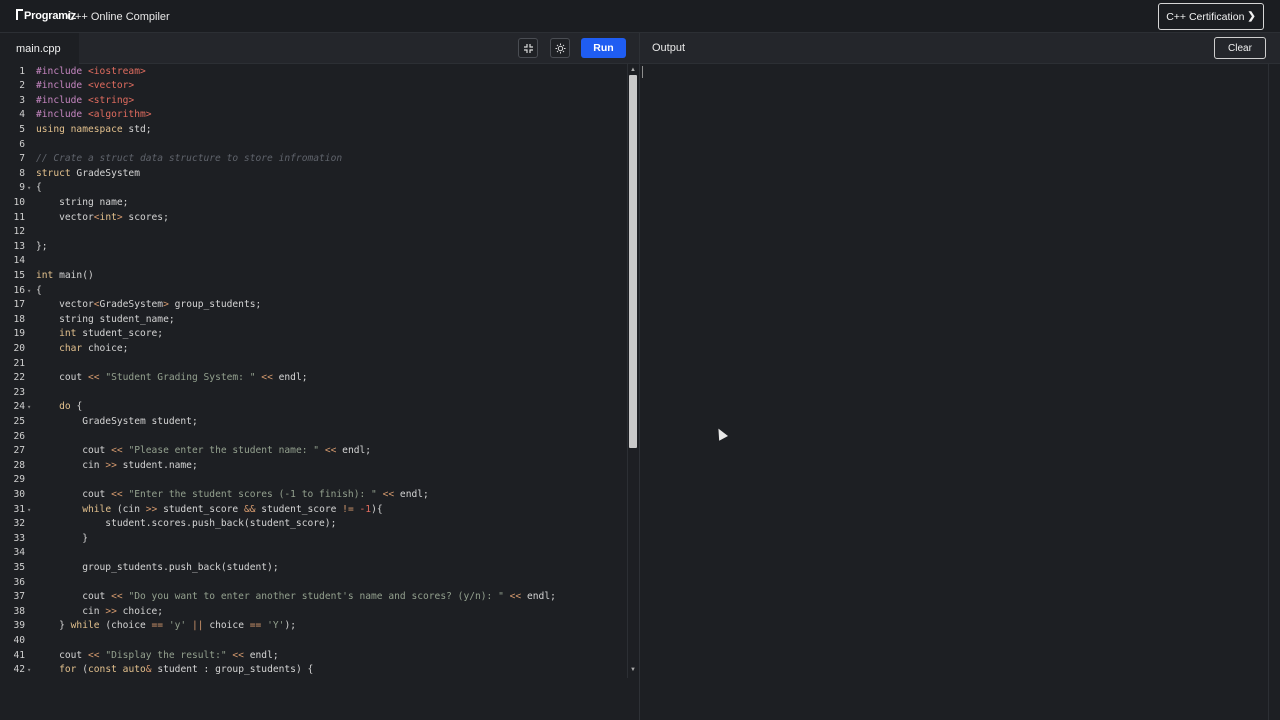 Image resolution: width=1280 pixels, height=720 pixels. What do you see at coordinates (1251, 16) in the screenshot?
I see `chevron-right-icon: ❯` at bounding box center [1251, 16].